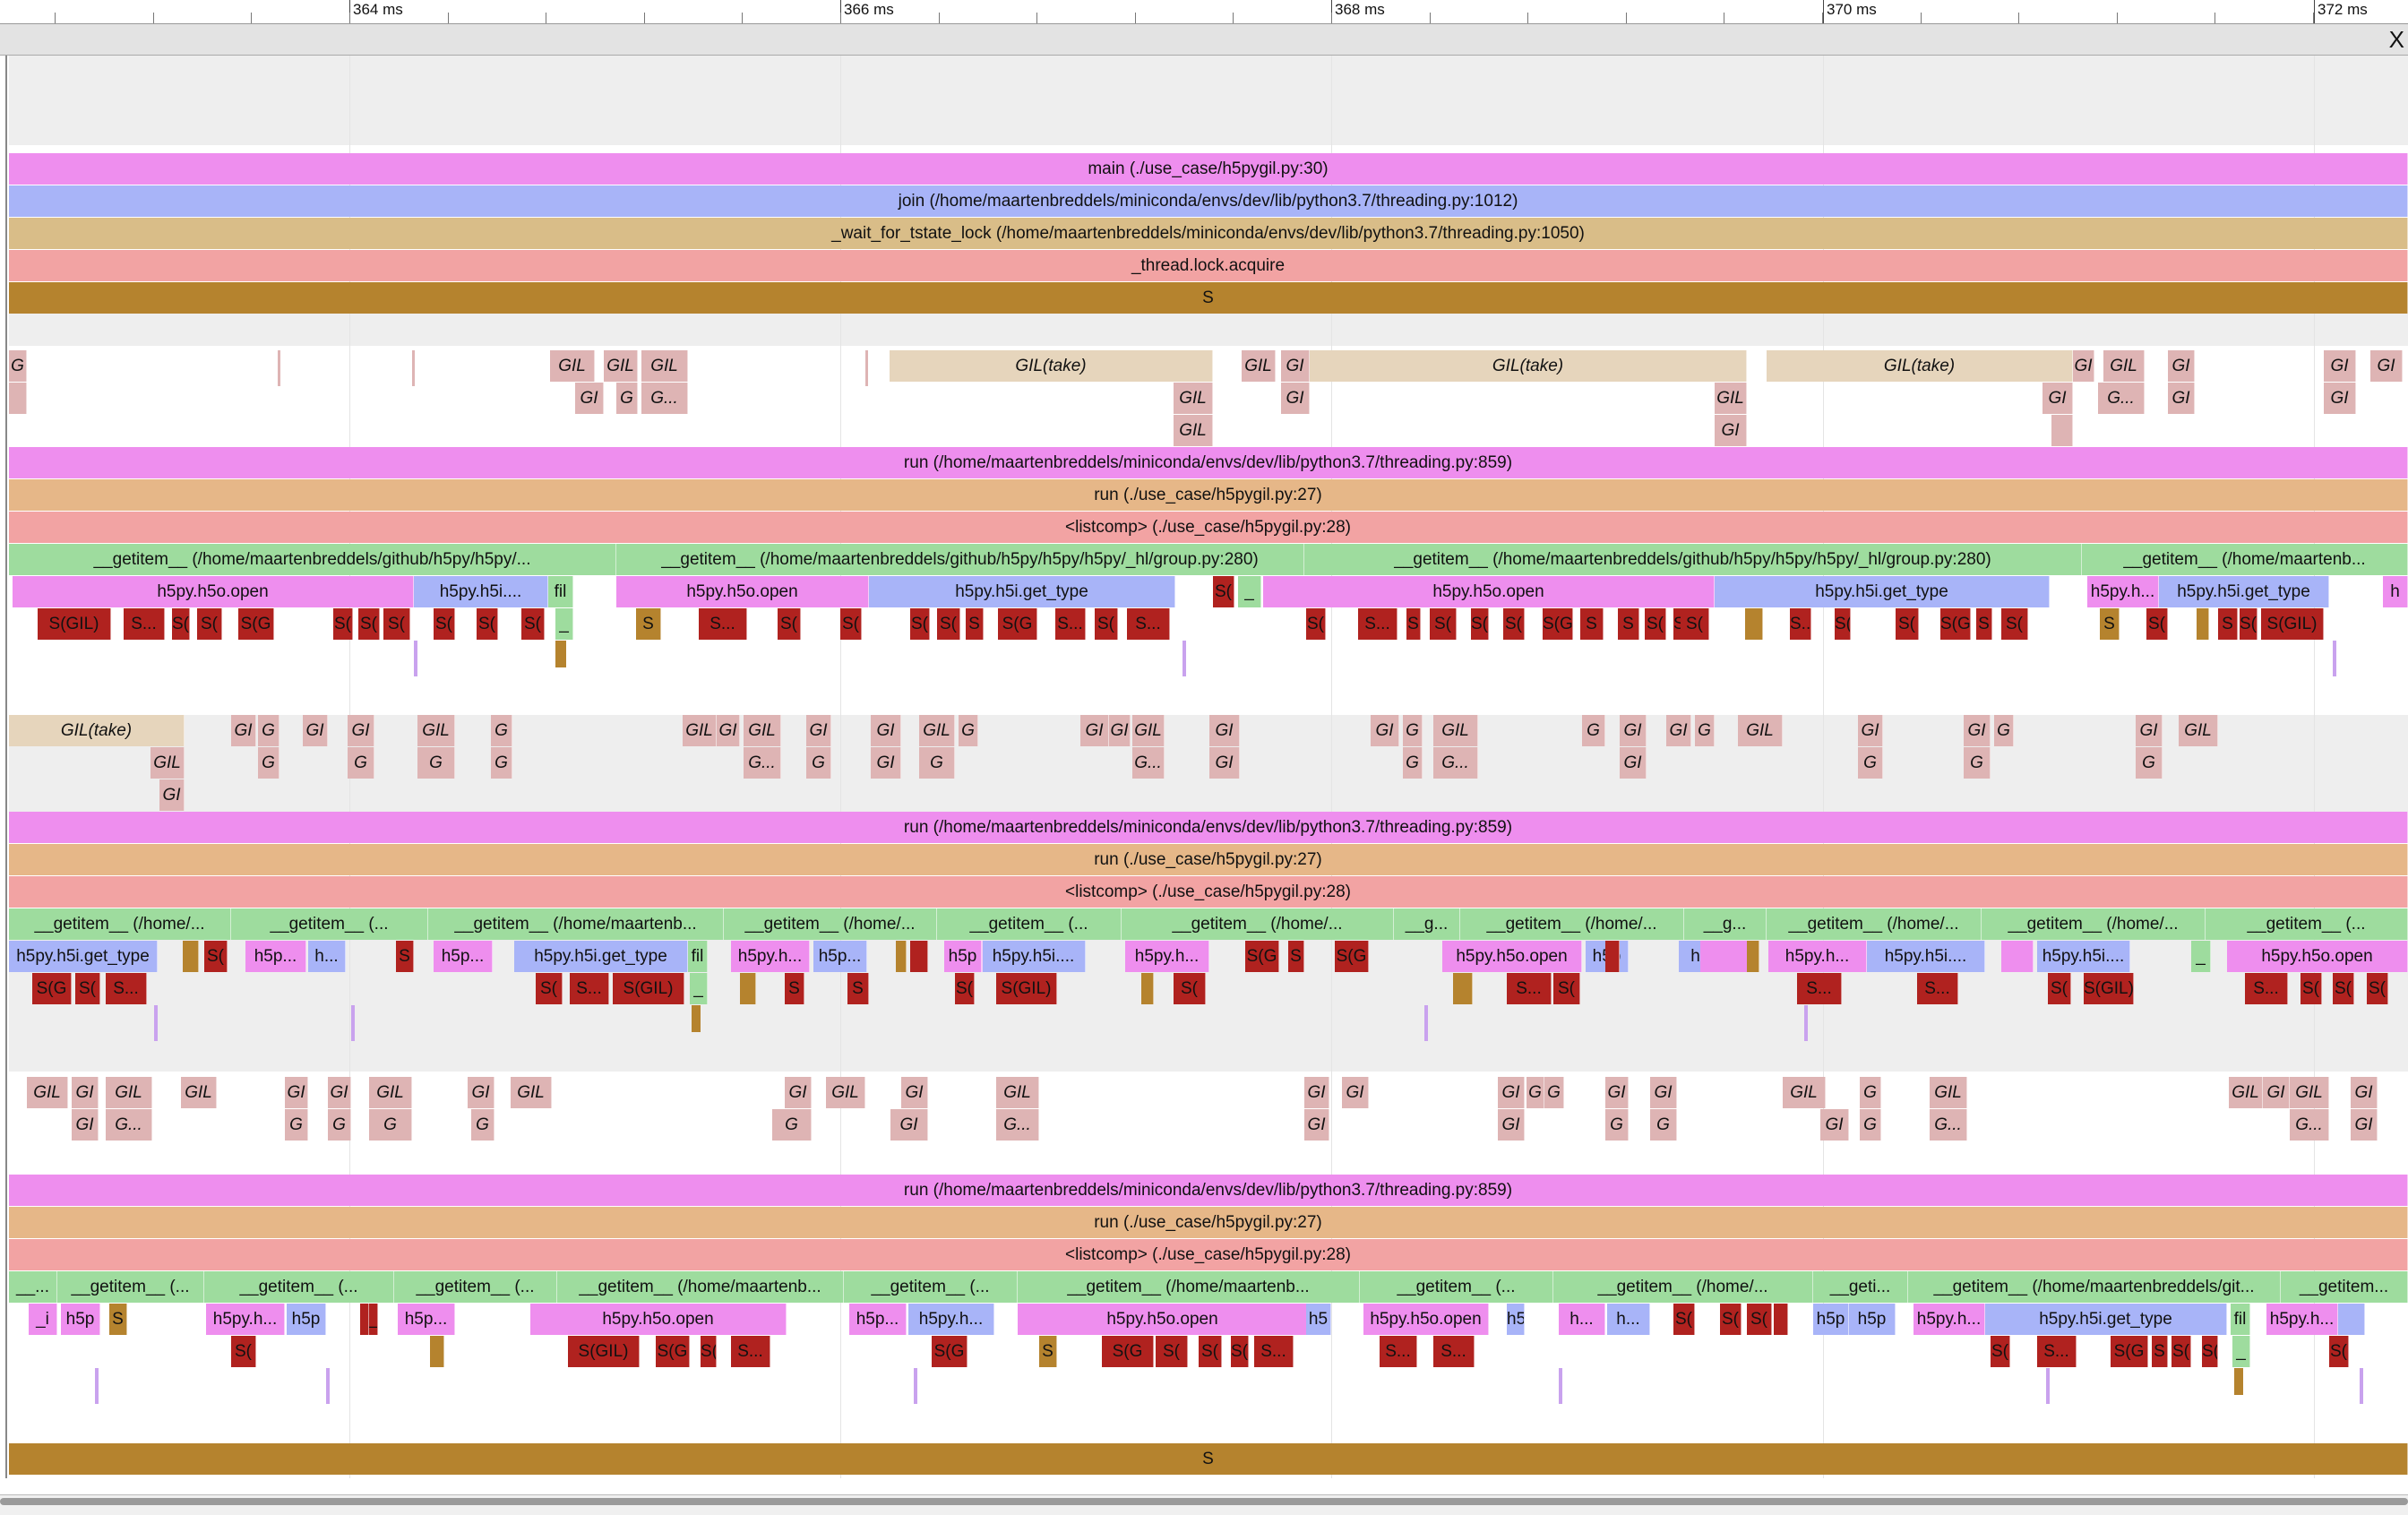 This screenshot has width=2408, height=1515. I want to click on frame-h5i-get-type: h5py.h5i.get_type, so click(83, 957).